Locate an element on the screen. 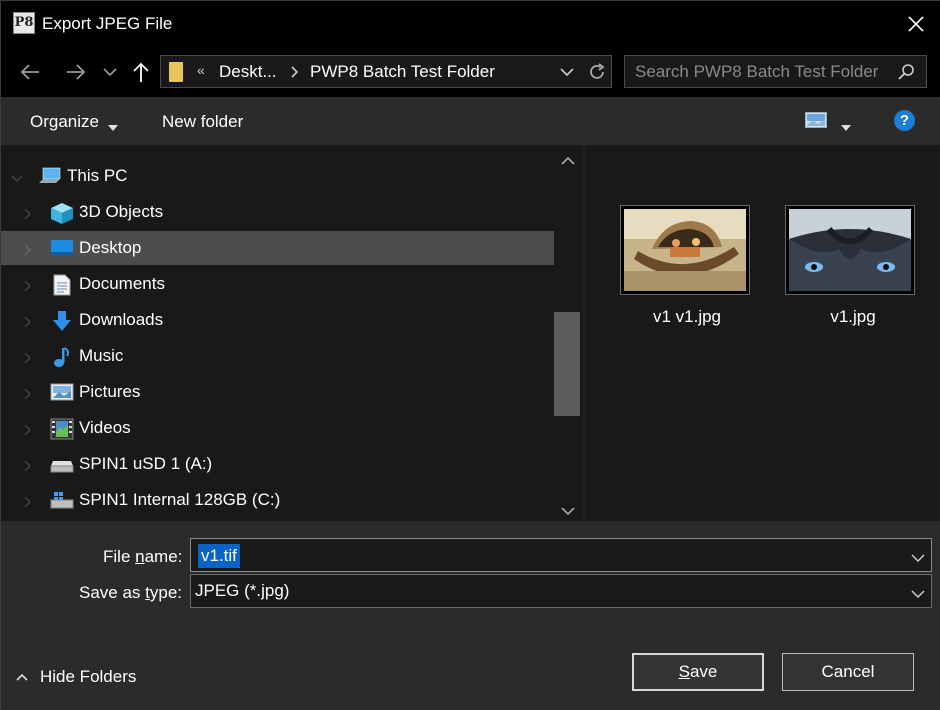 Image resolution: width=940 pixels, height=710 pixels. music-note-icon is located at coordinates (63, 356).